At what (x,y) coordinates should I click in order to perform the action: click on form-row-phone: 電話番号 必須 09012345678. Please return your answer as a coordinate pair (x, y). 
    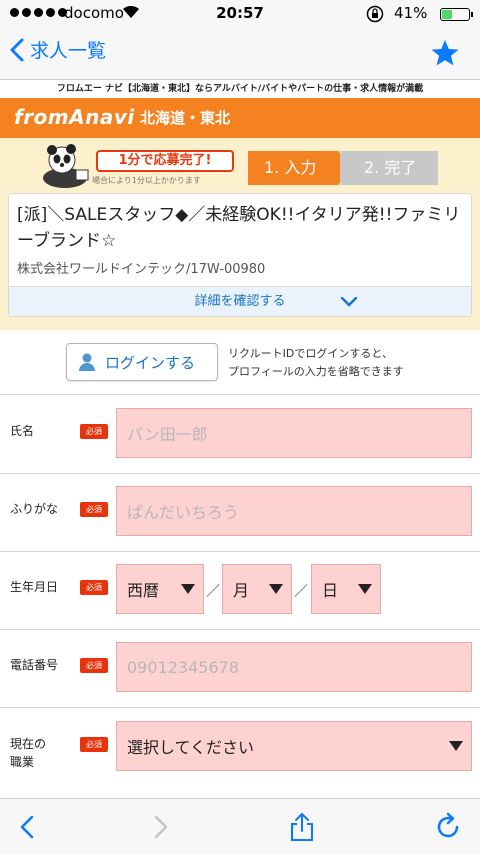
    Looking at the image, I should click on (240, 669).